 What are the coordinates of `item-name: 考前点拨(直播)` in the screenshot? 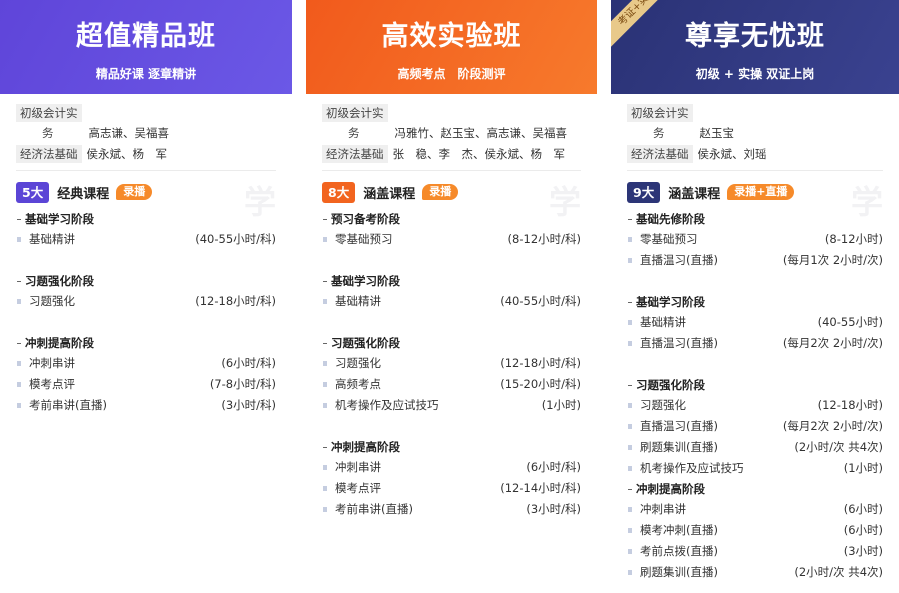 It's located at (679, 551).